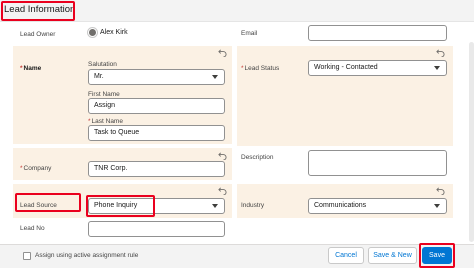 This screenshot has width=474, height=268. I want to click on company-label: *Company, so click(36, 168).